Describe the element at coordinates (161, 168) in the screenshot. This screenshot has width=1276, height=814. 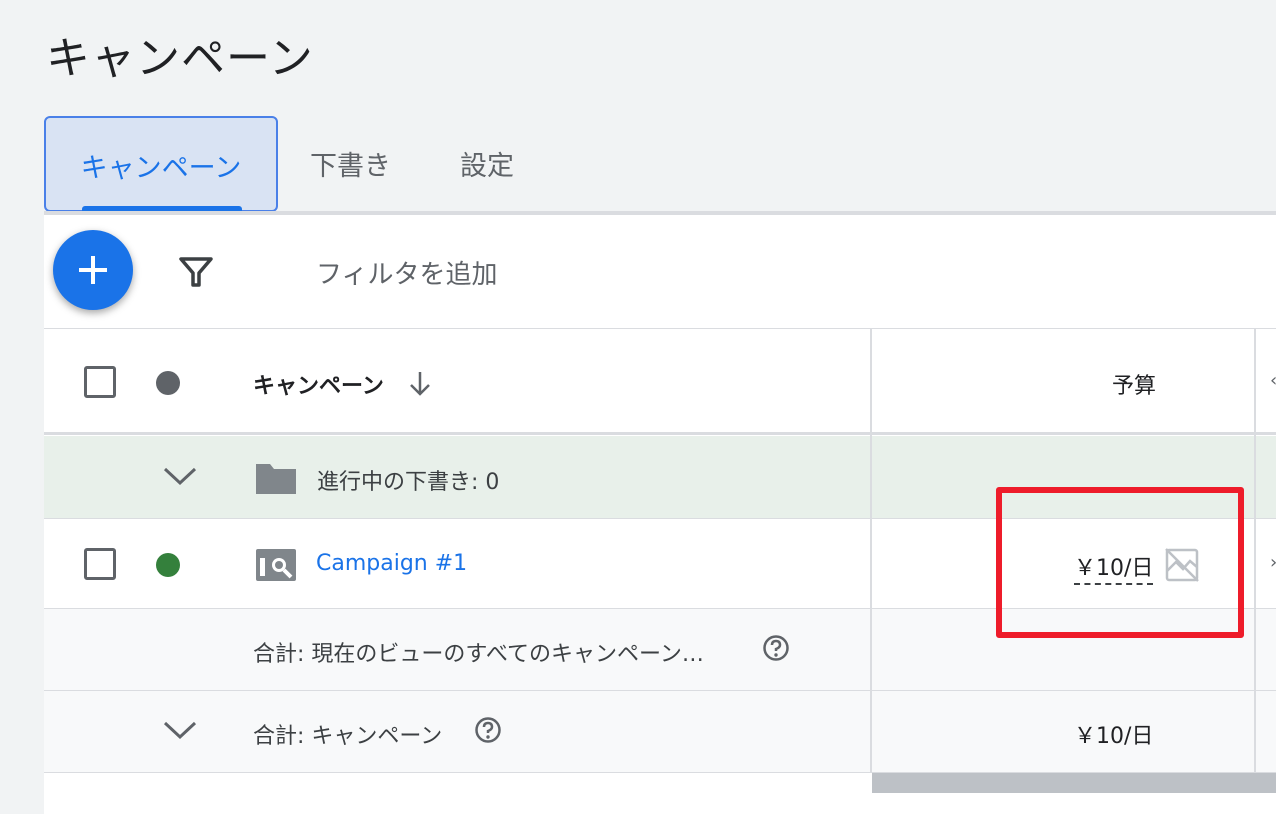
I see `tab-campaigns-label: キャンペーン` at that location.